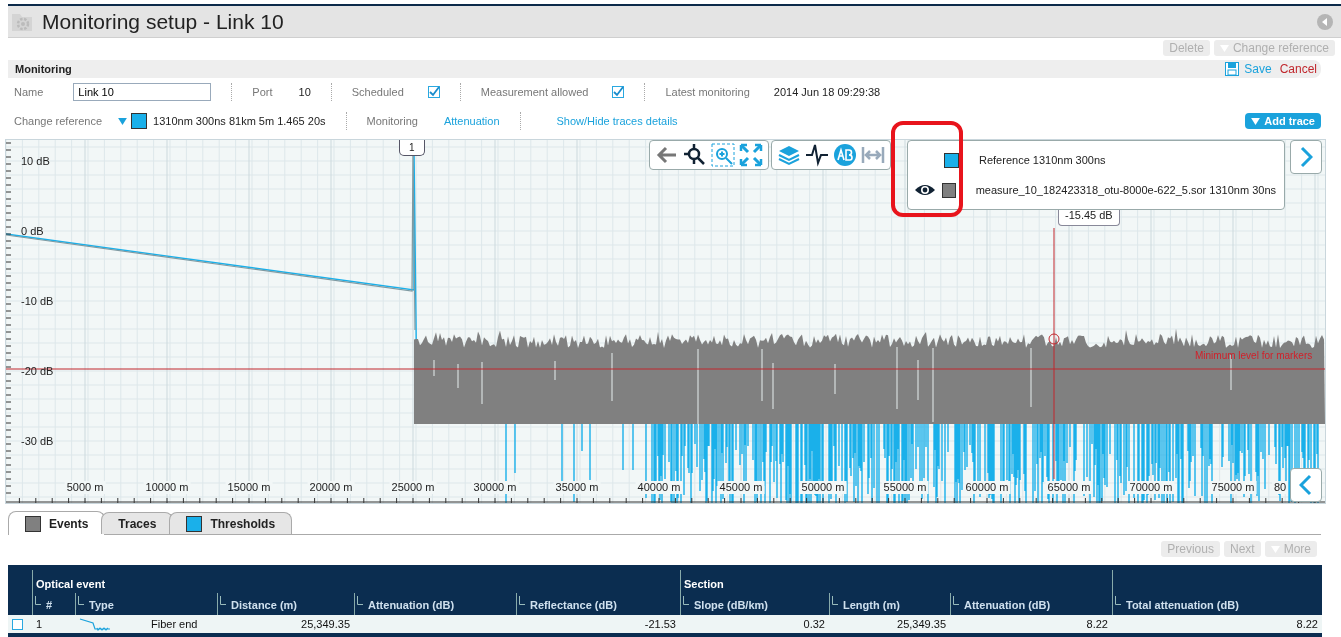 The width and height of the screenshot is (1341, 637). I want to click on axis-label: 25000 m, so click(413, 487).